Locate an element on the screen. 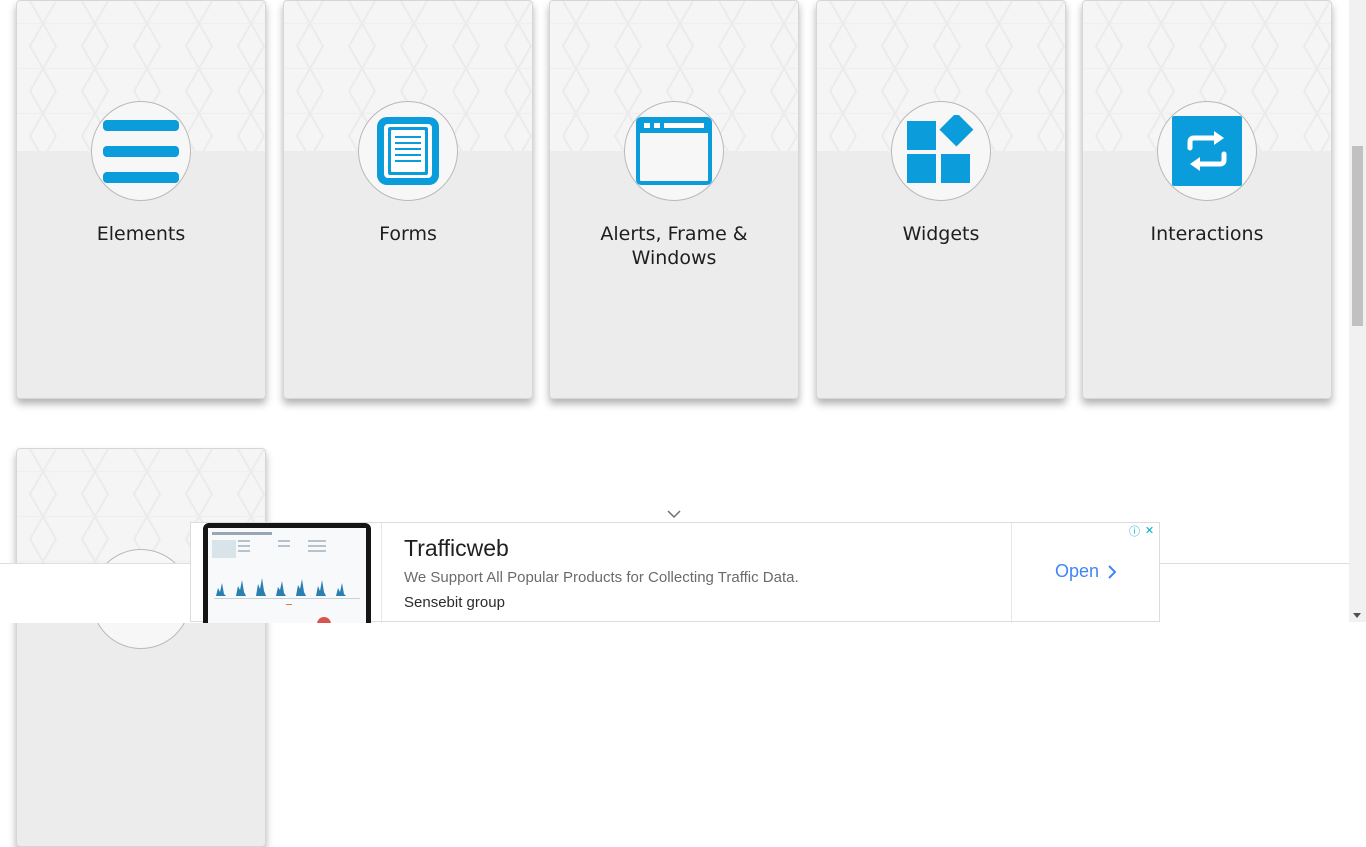 The image size is (1366, 847). ad-open-button: Open is located at coordinates (1086, 571).